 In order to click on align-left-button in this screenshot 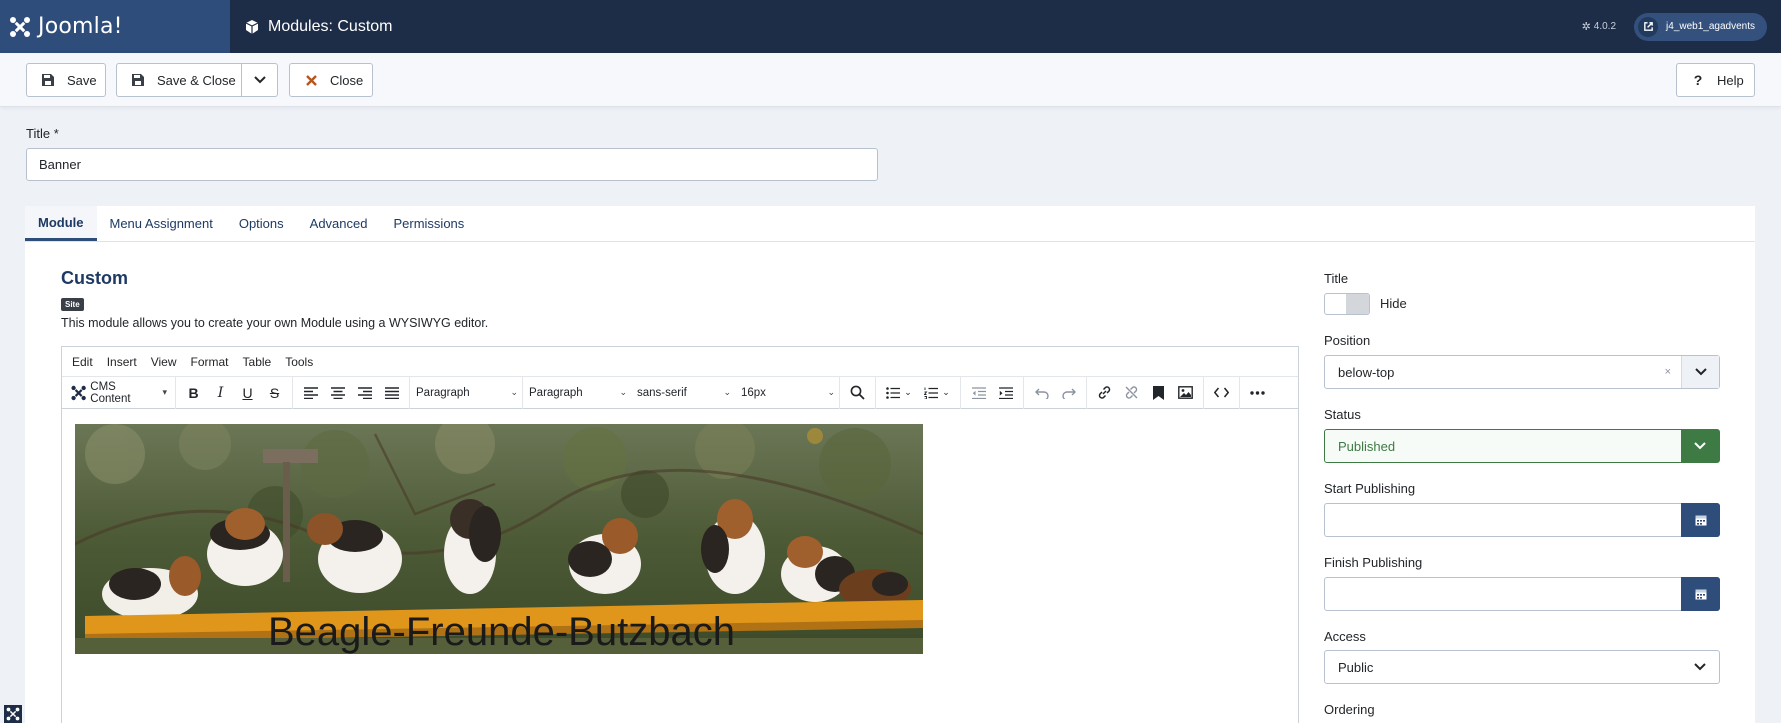, I will do `click(310, 393)`.